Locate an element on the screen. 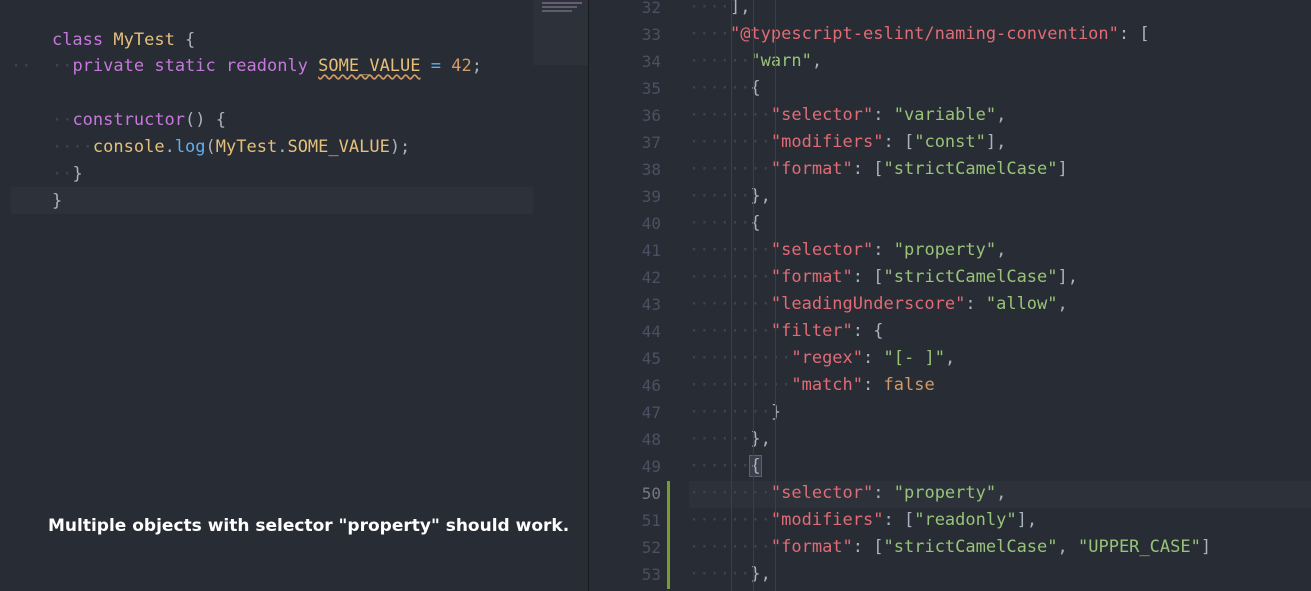 The height and width of the screenshot is (591, 1311). line-number: 41 is located at coordinates (651, 250).